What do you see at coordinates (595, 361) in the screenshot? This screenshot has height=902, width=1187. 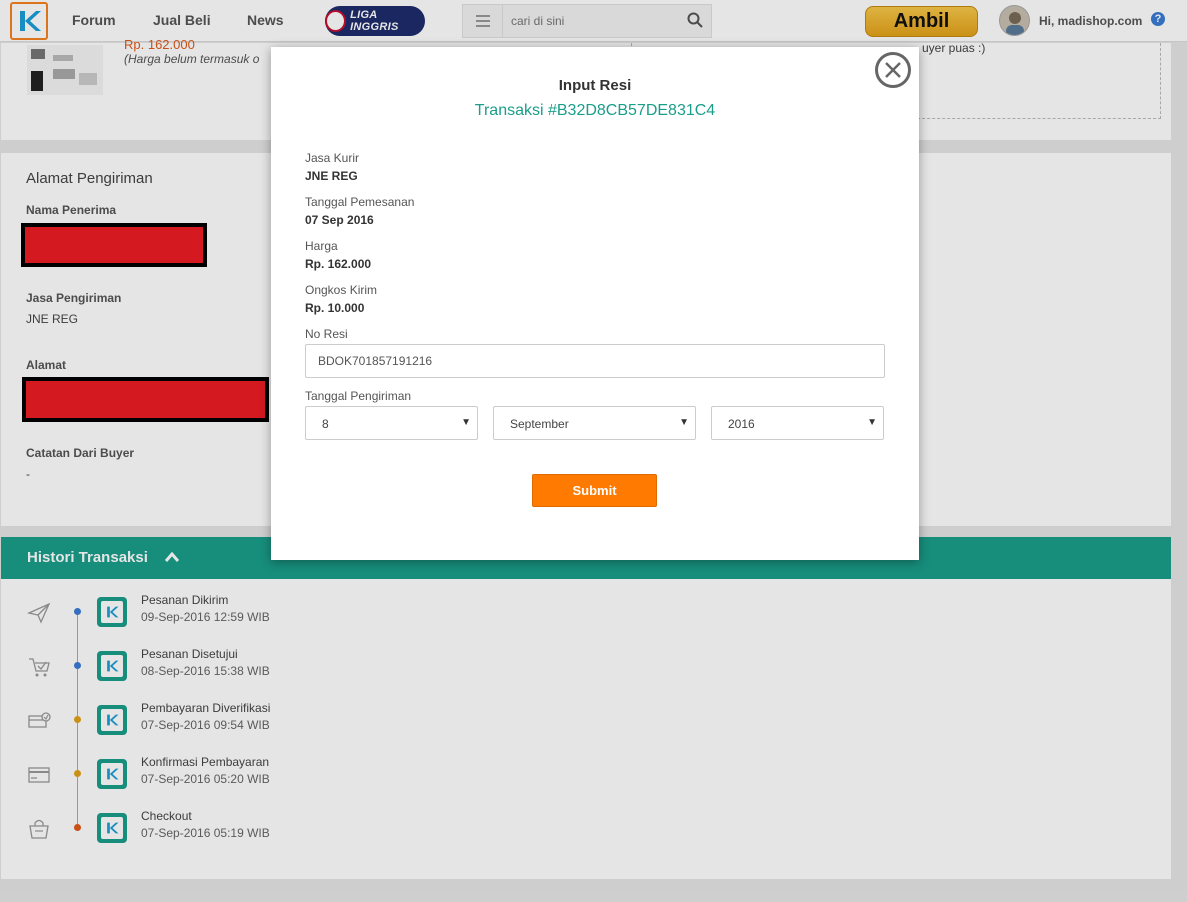 I see `resi-input` at bounding box center [595, 361].